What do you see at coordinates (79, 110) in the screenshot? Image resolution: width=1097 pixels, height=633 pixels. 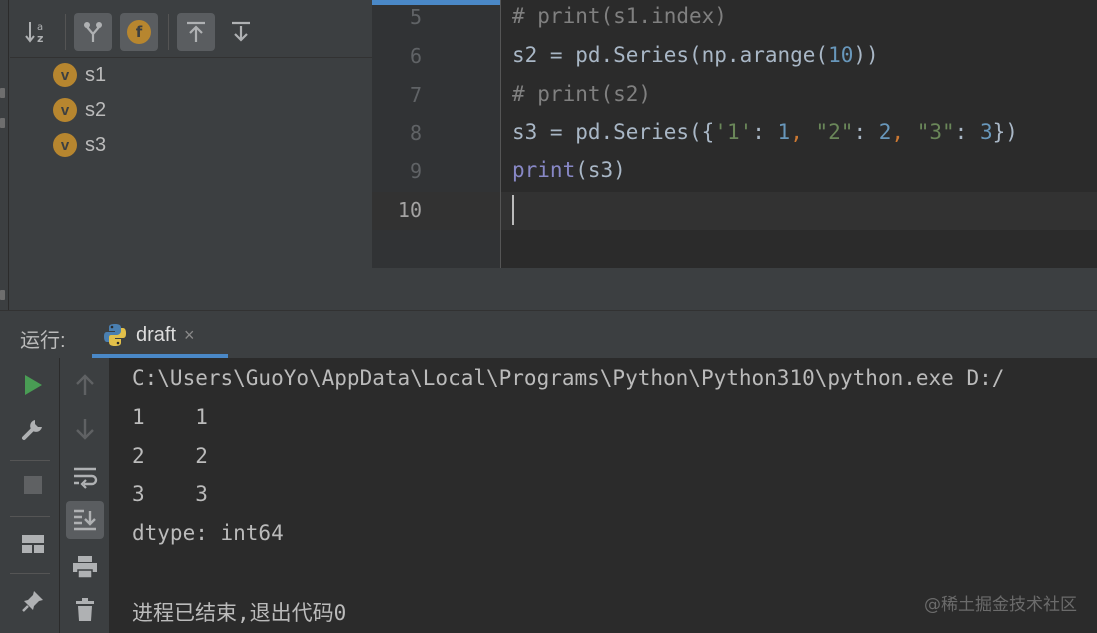 I see `tree-item-s2: v s2` at bounding box center [79, 110].